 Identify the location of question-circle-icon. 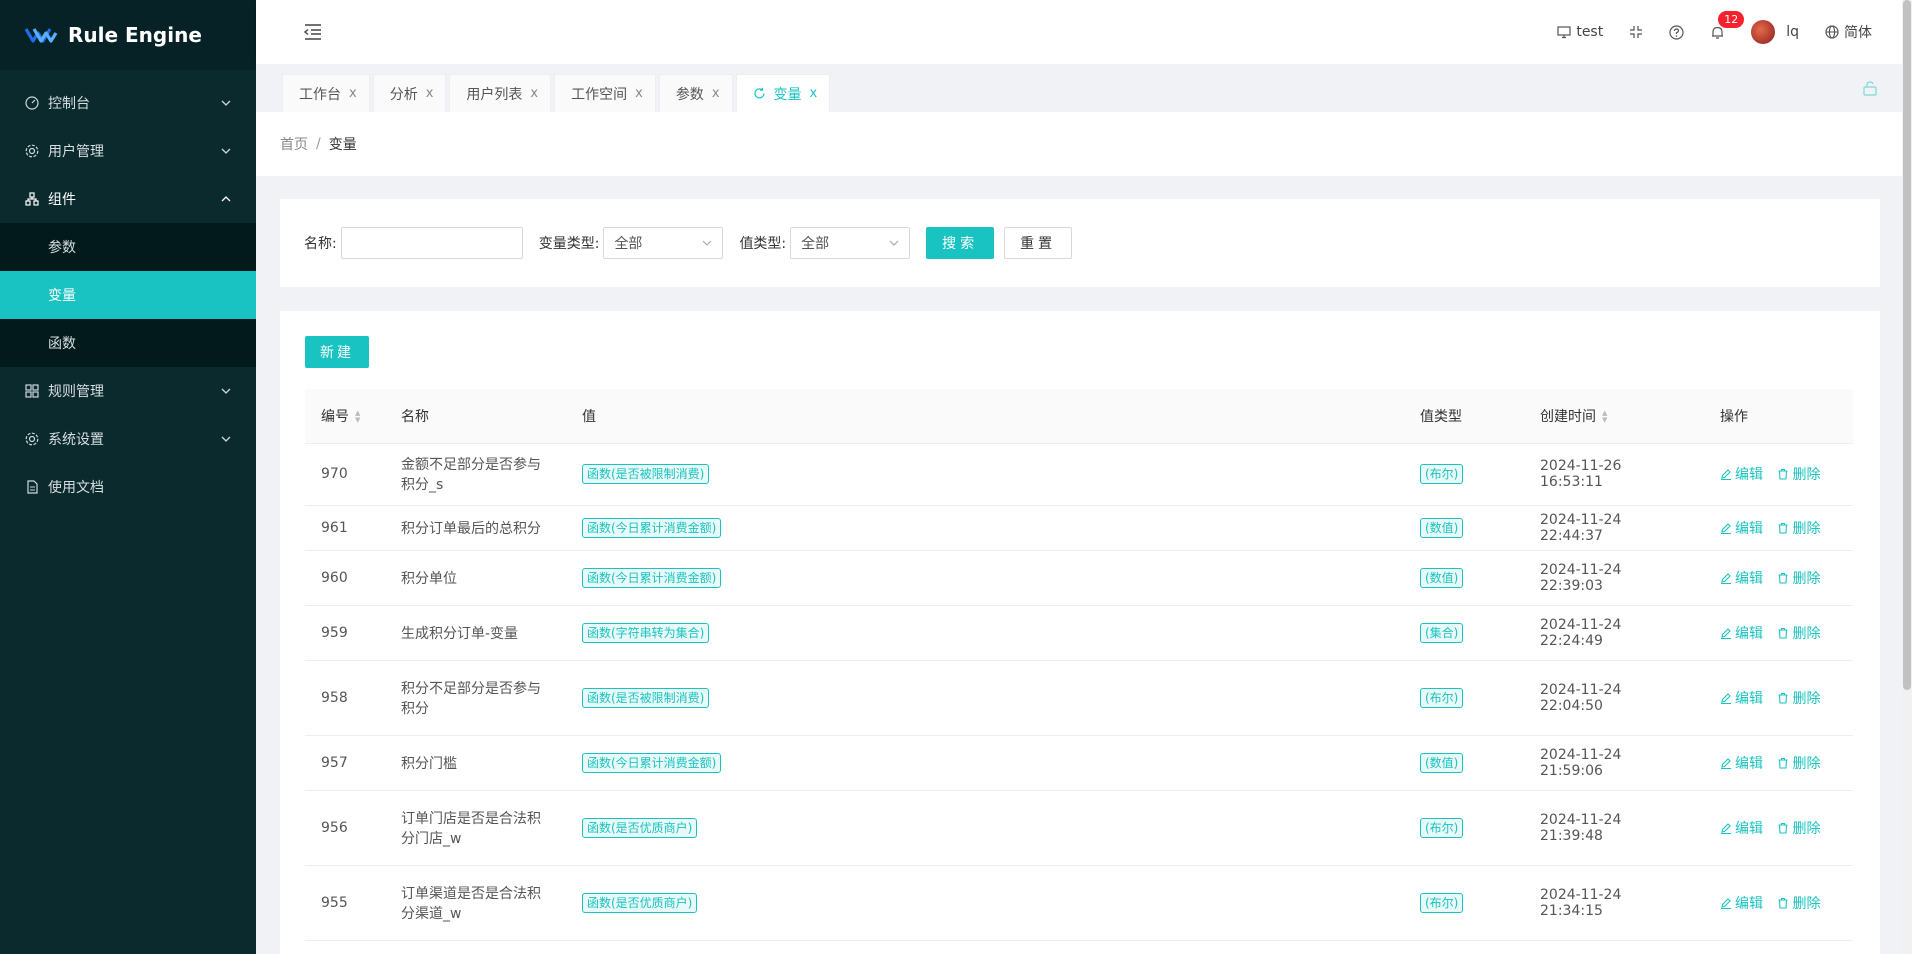
(1676, 32).